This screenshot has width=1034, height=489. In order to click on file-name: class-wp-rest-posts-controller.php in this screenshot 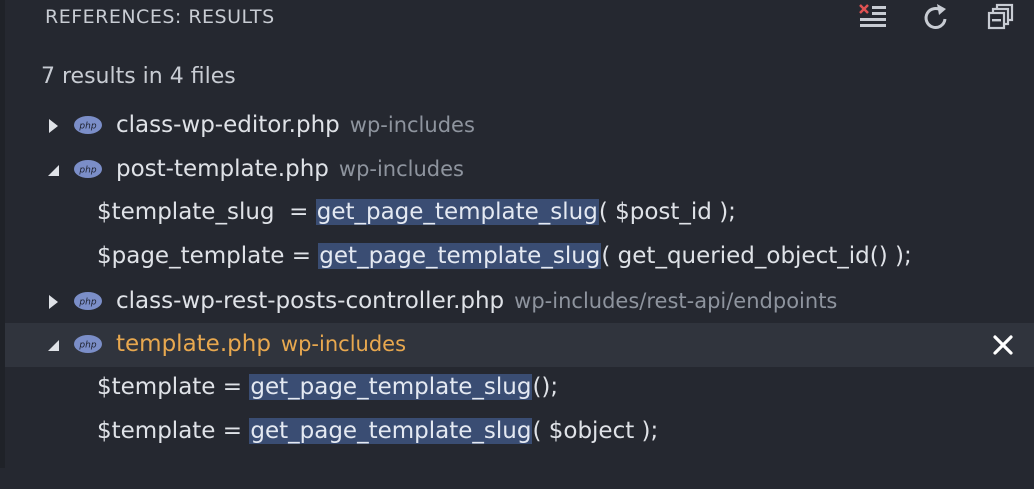, I will do `click(310, 301)`.